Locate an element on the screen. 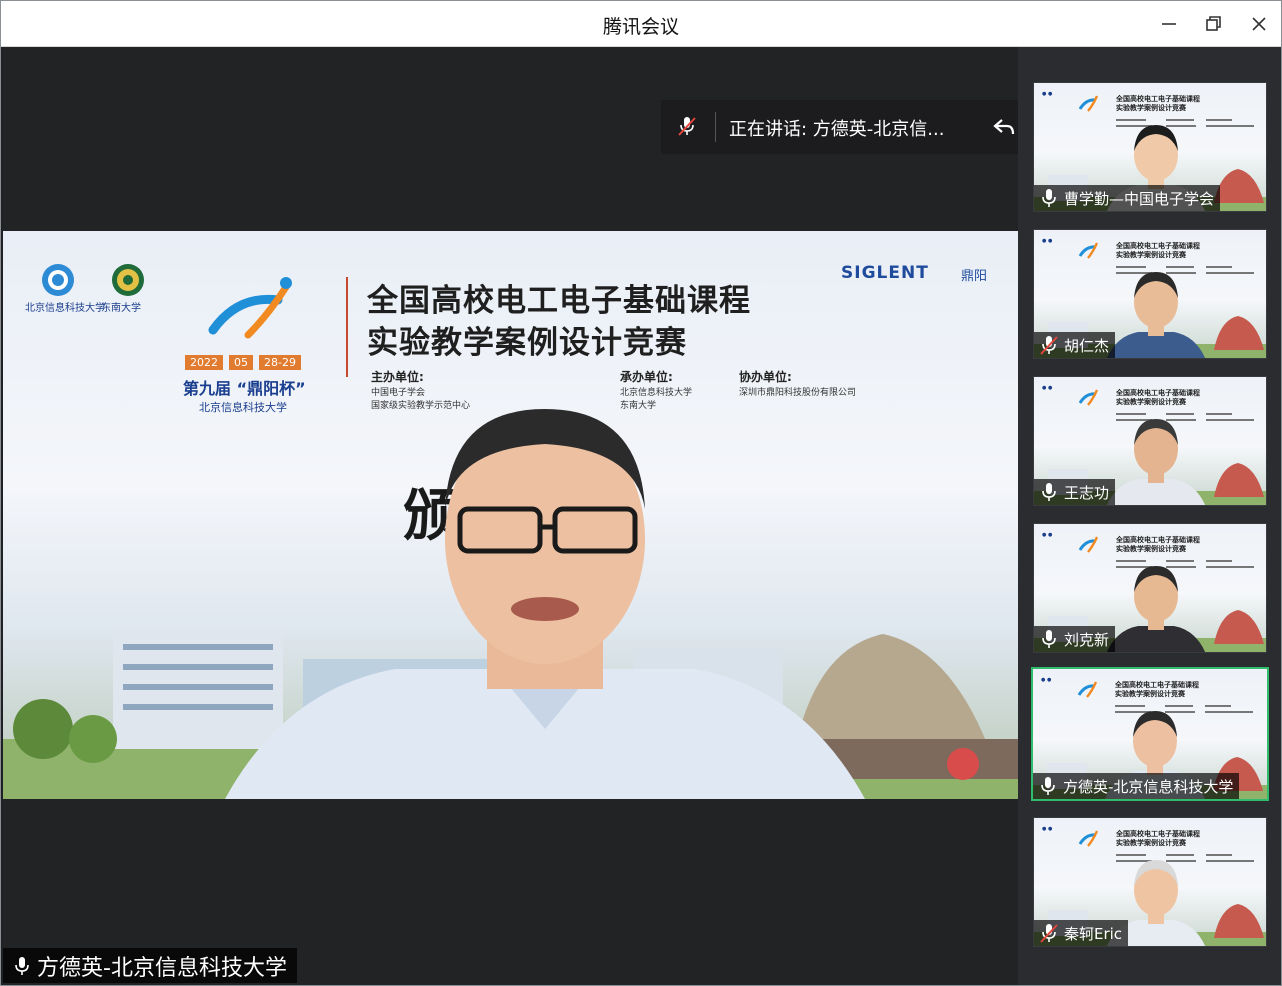 This screenshot has height=986, width=1282. date-month: 05 is located at coordinates (241, 362).